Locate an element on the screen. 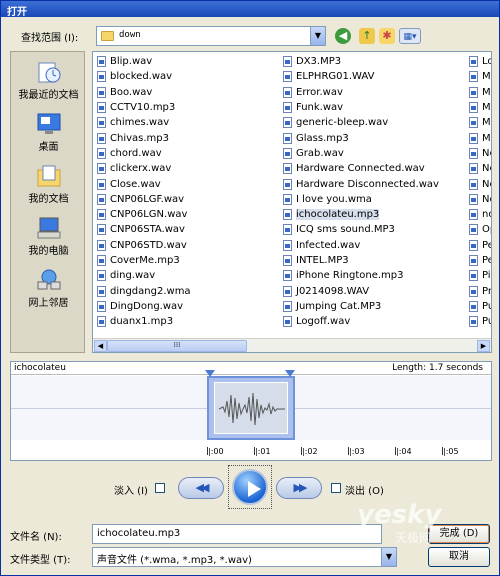  file-item: Op is located at coordinates (480, 229).